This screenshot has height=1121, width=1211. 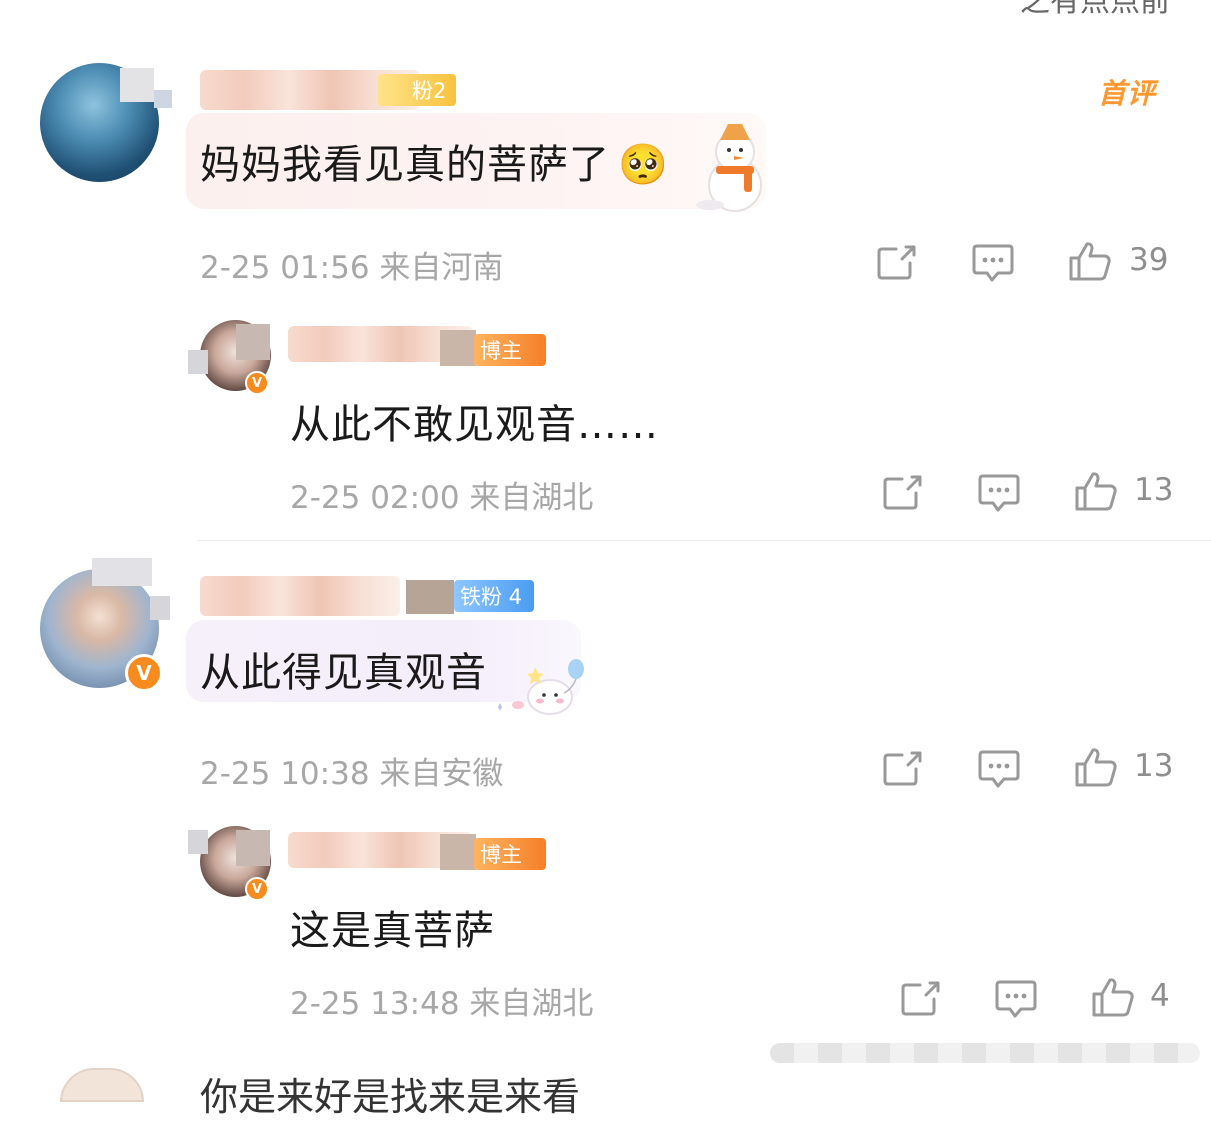 What do you see at coordinates (352, 774) in the screenshot?
I see `comment-meta: 2-25 10:38 来自安徽` at bounding box center [352, 774].